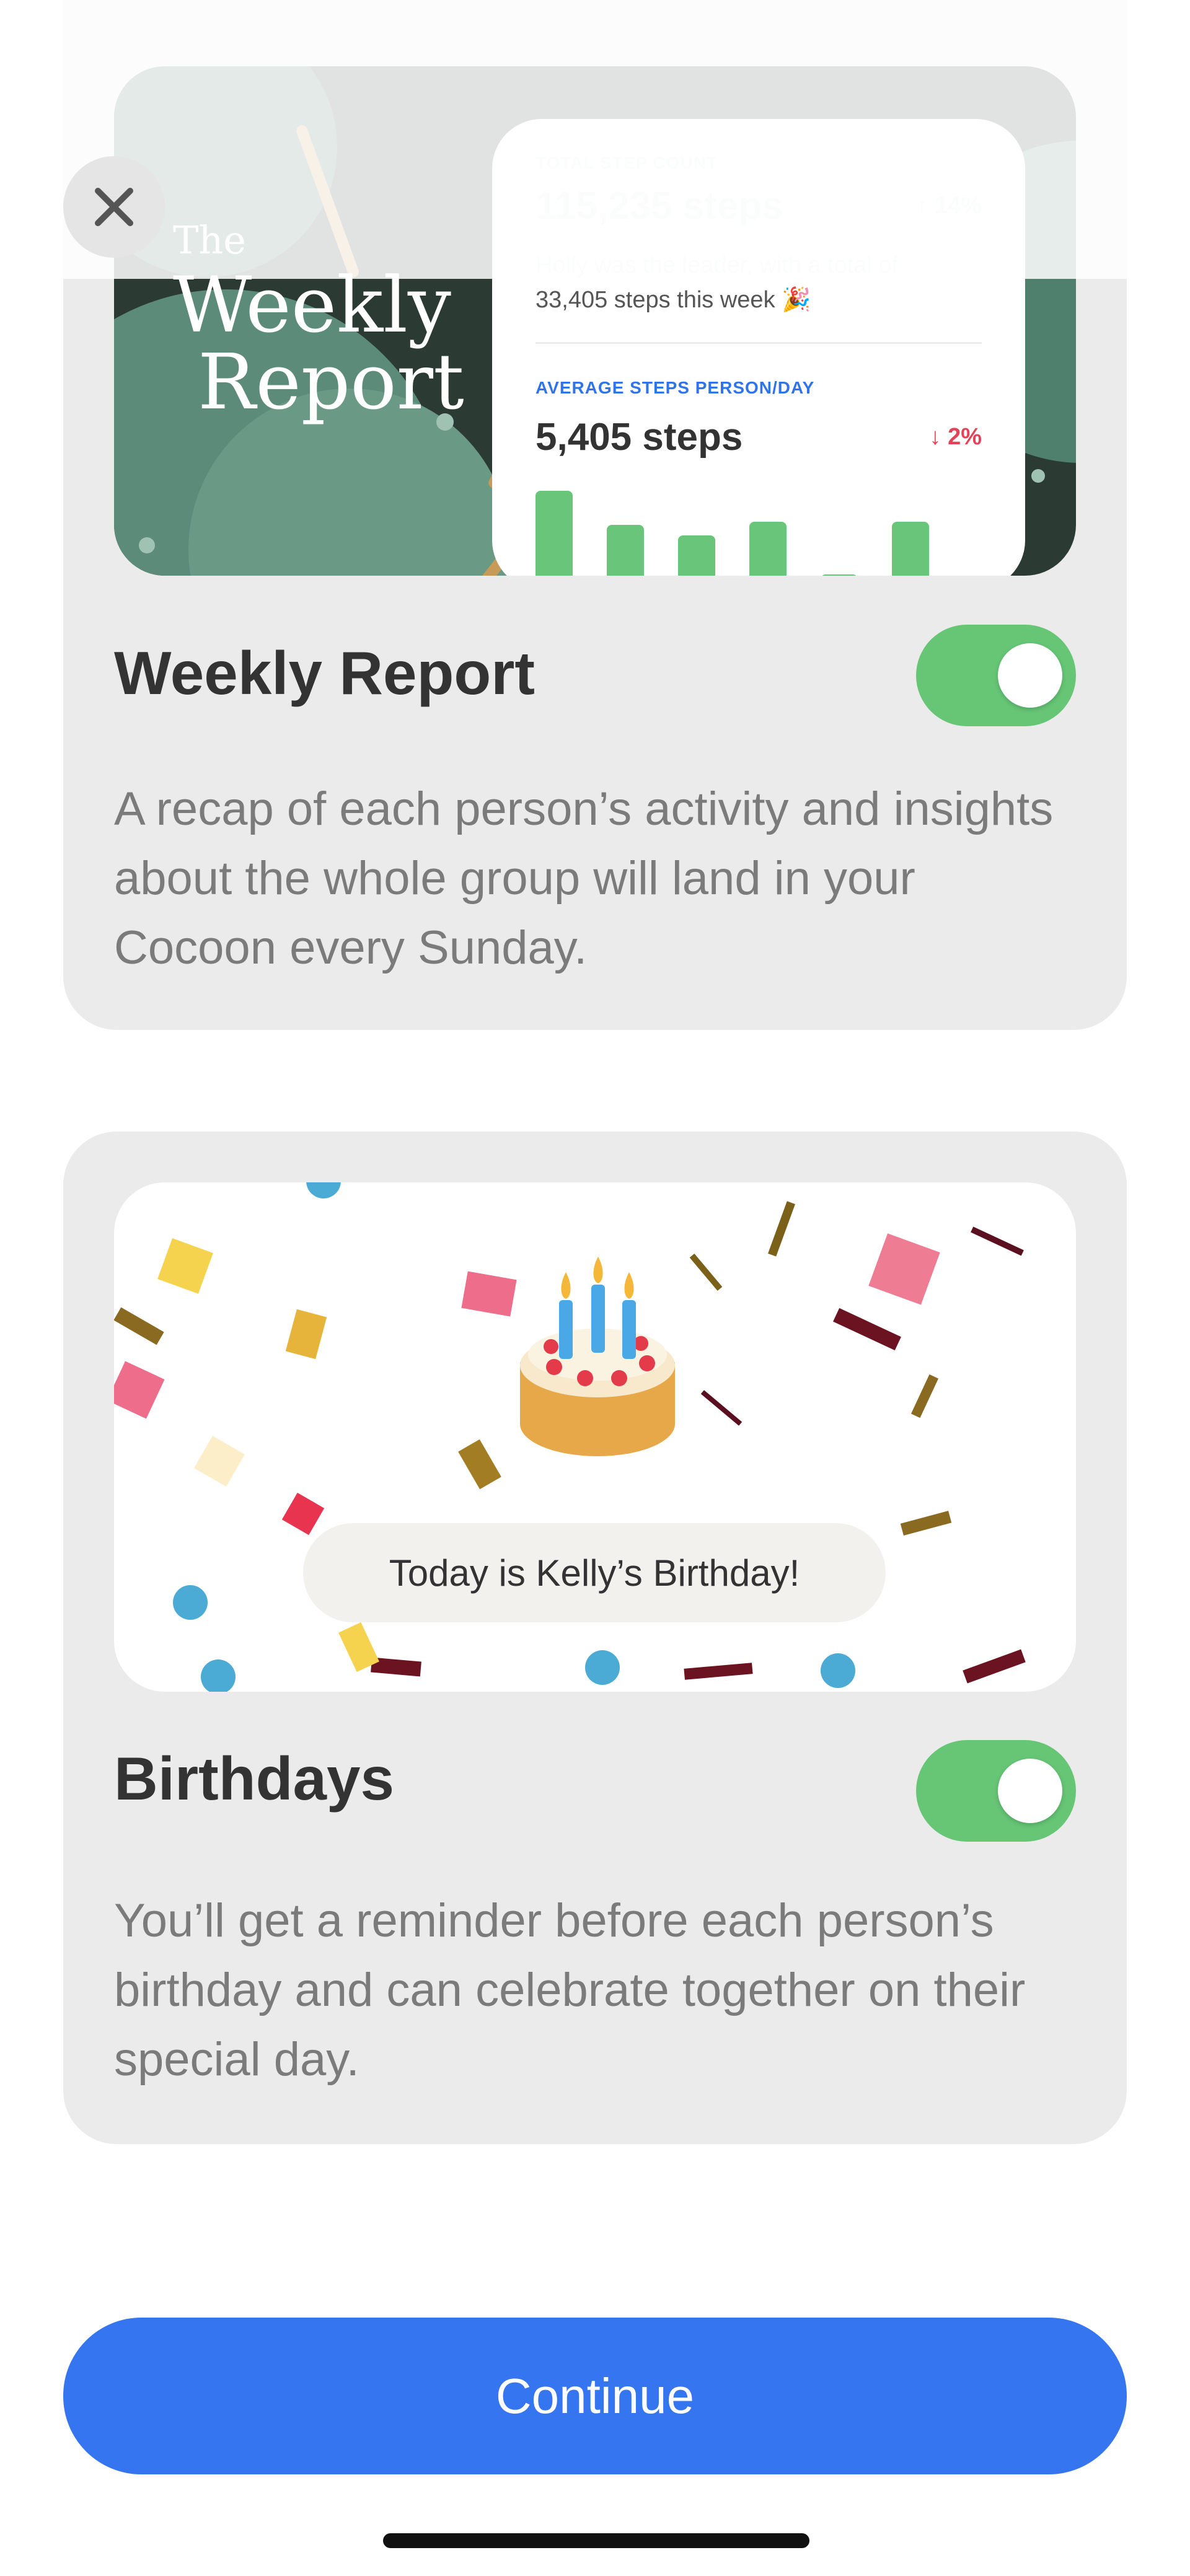  What do you see at coordinates (639, 438) in the screenshot?
I see `avg-steps-value: 5,405 steps` at bounding box center [639, 438].